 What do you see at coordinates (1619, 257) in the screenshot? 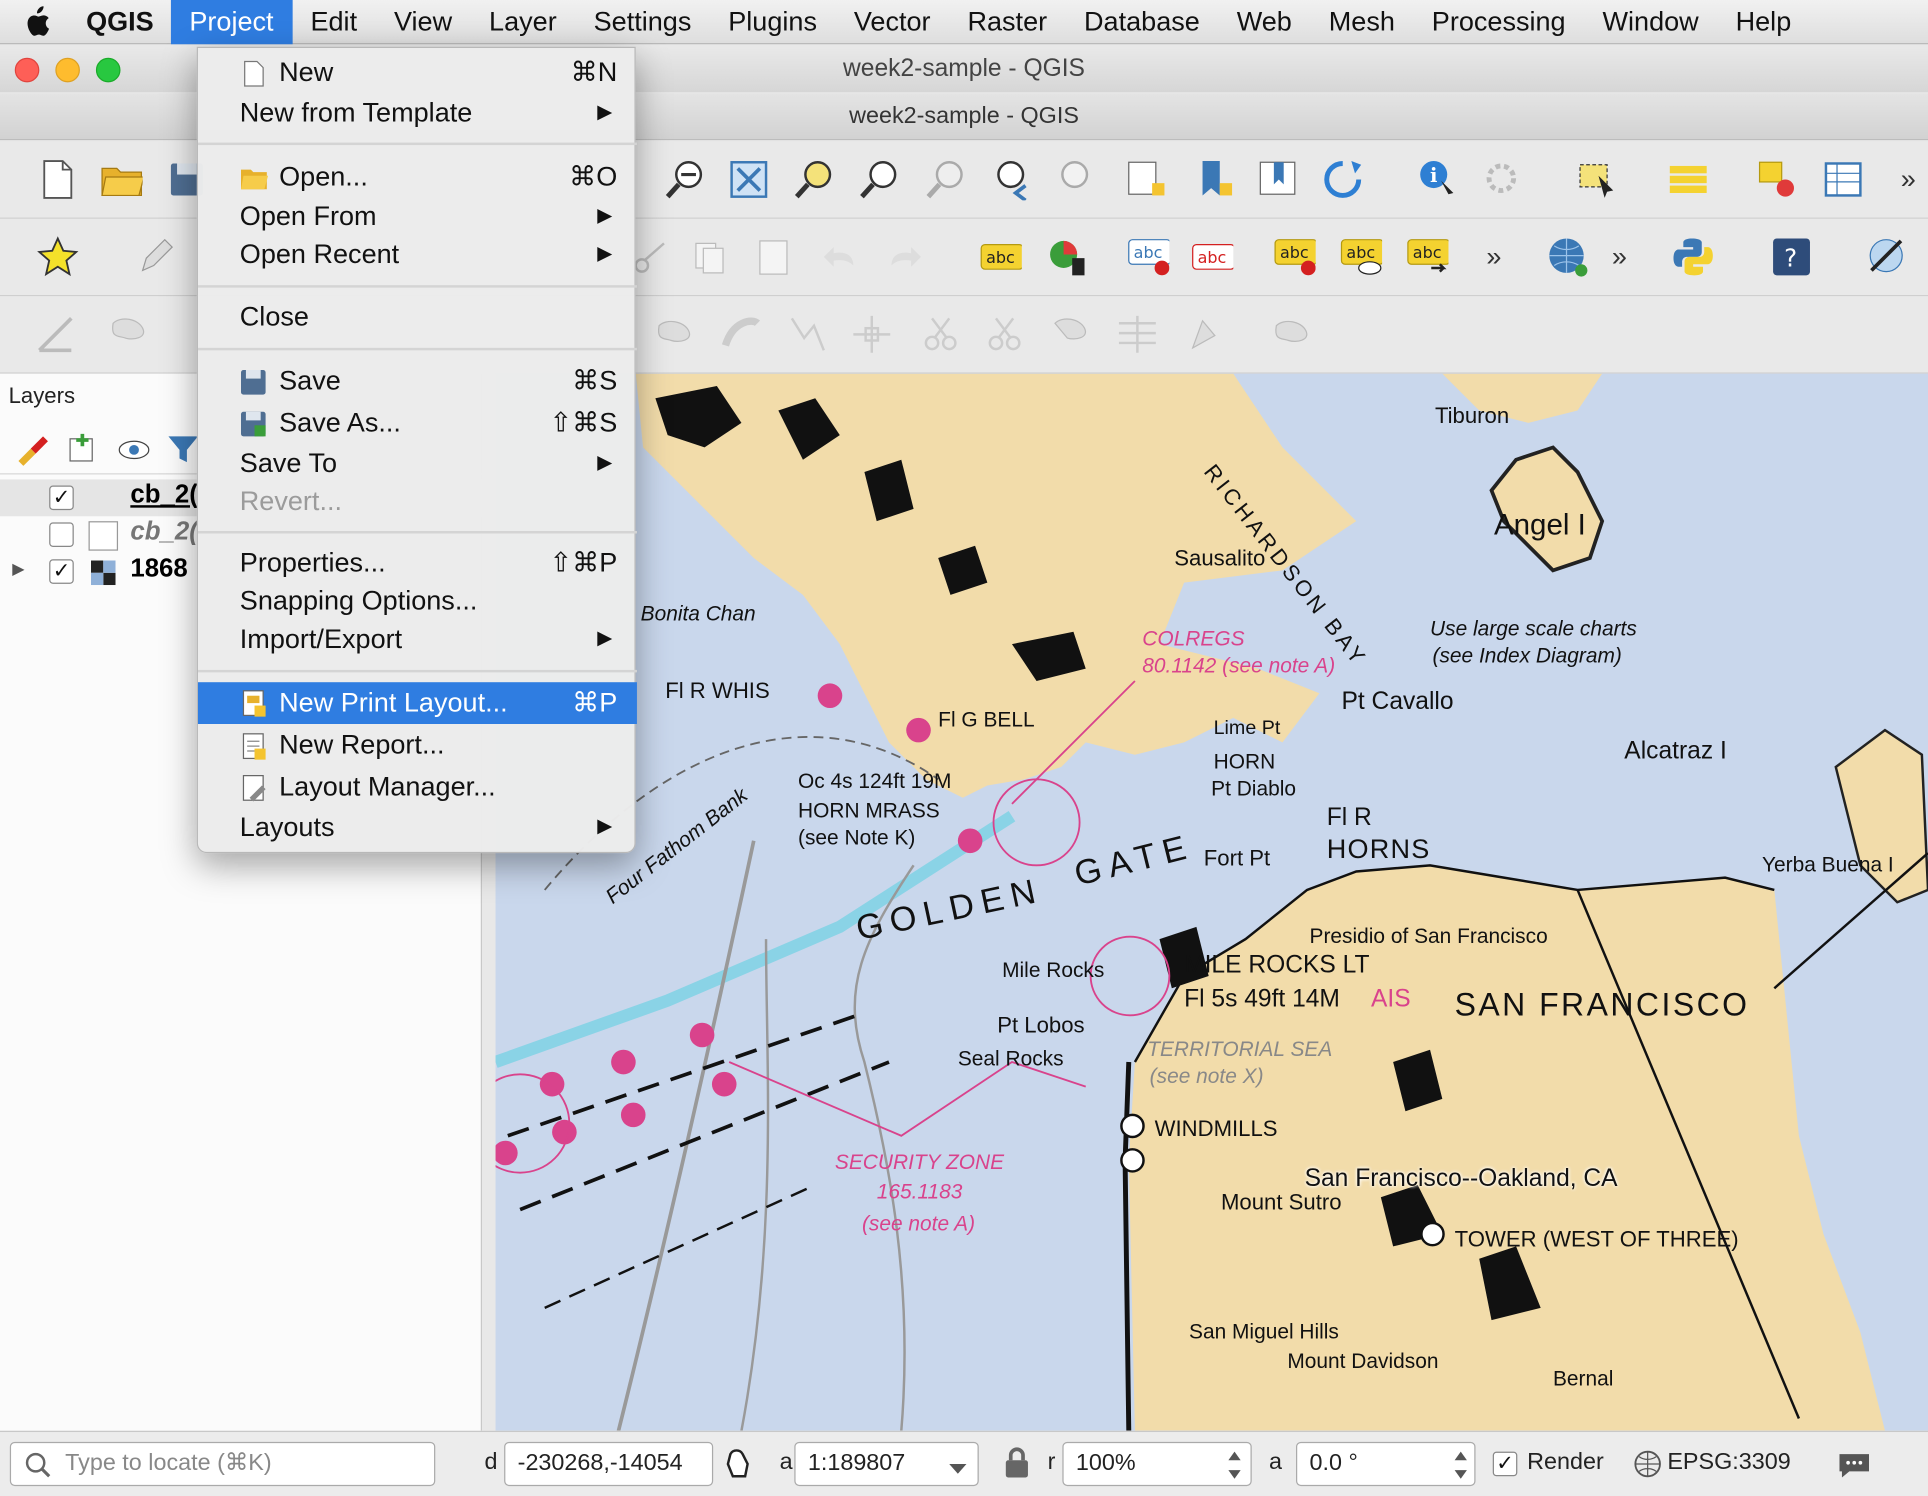
I see `web-toolbar-overflow-icon: »` at bounding box center [1619, 257].